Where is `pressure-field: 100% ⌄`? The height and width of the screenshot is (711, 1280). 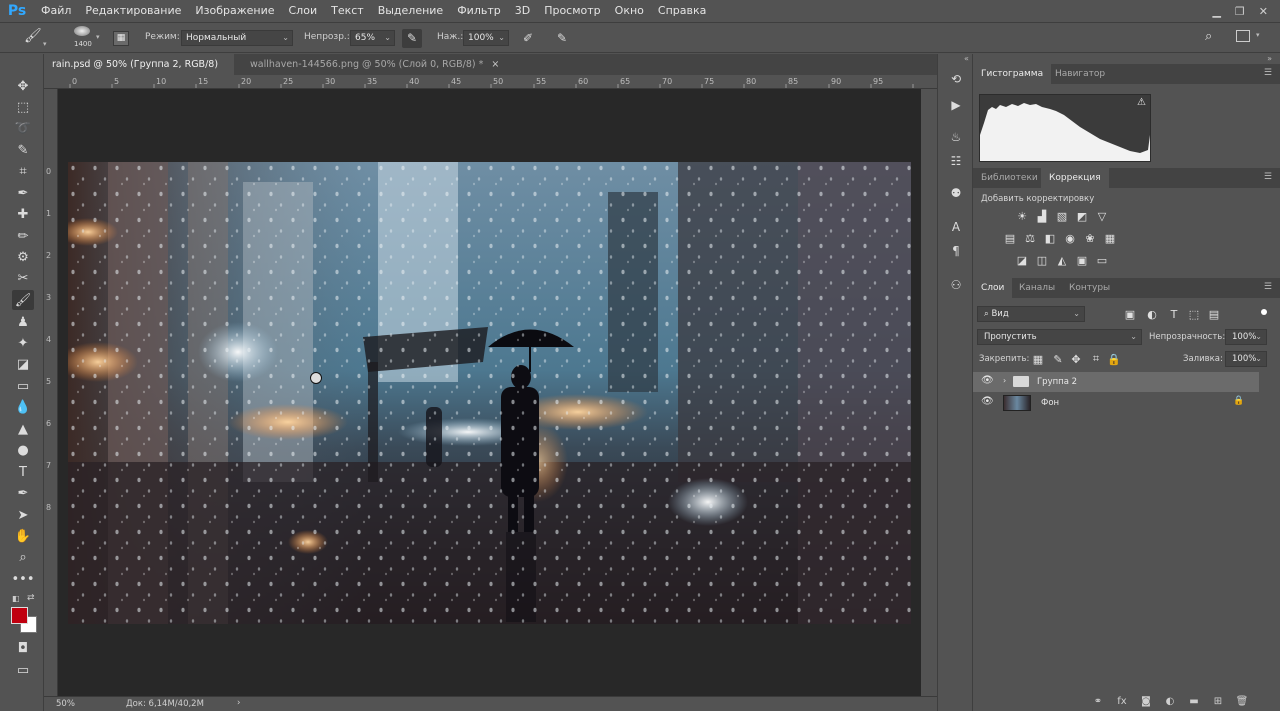 pressure-field: 100% ⌄ is located at coordinates (486, 38).